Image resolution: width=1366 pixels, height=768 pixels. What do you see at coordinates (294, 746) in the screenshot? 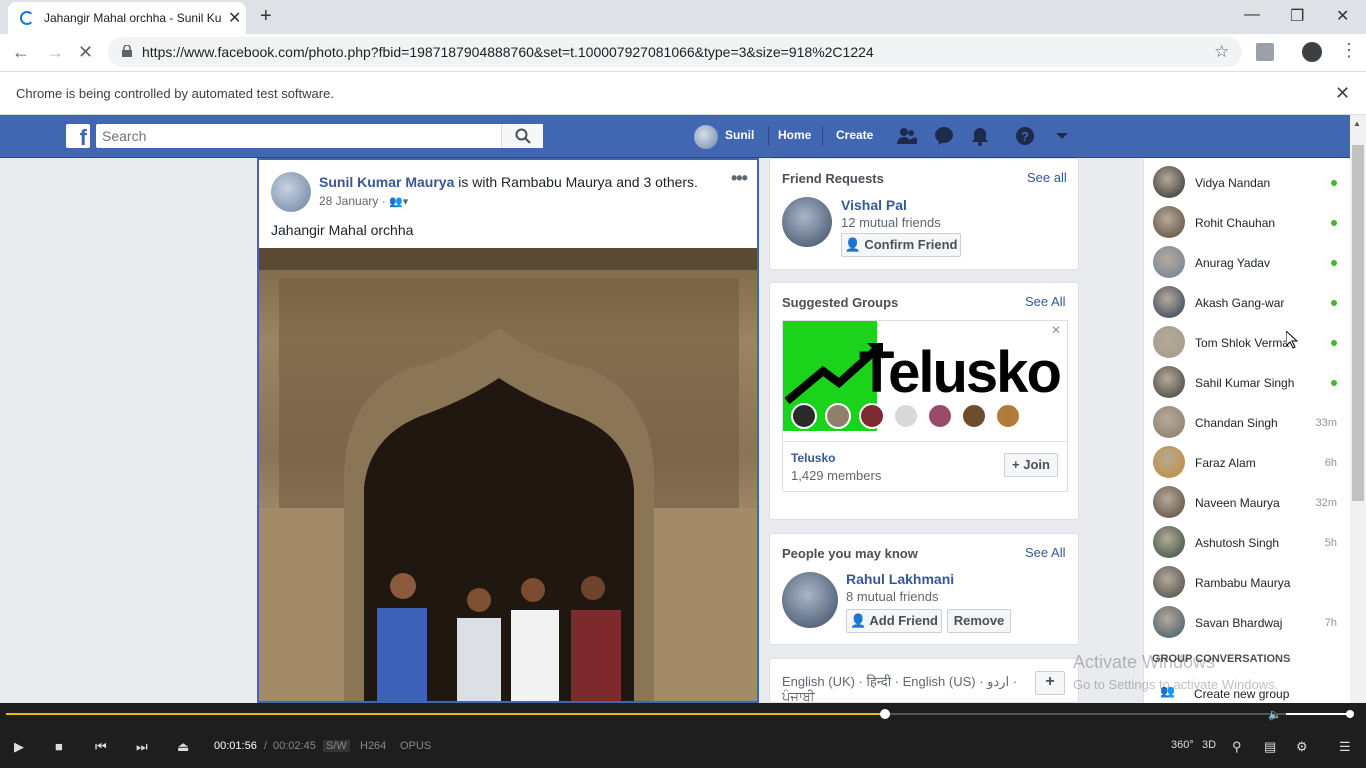
I see `total-time: 00:02:45` at bounding box center [294, 746].